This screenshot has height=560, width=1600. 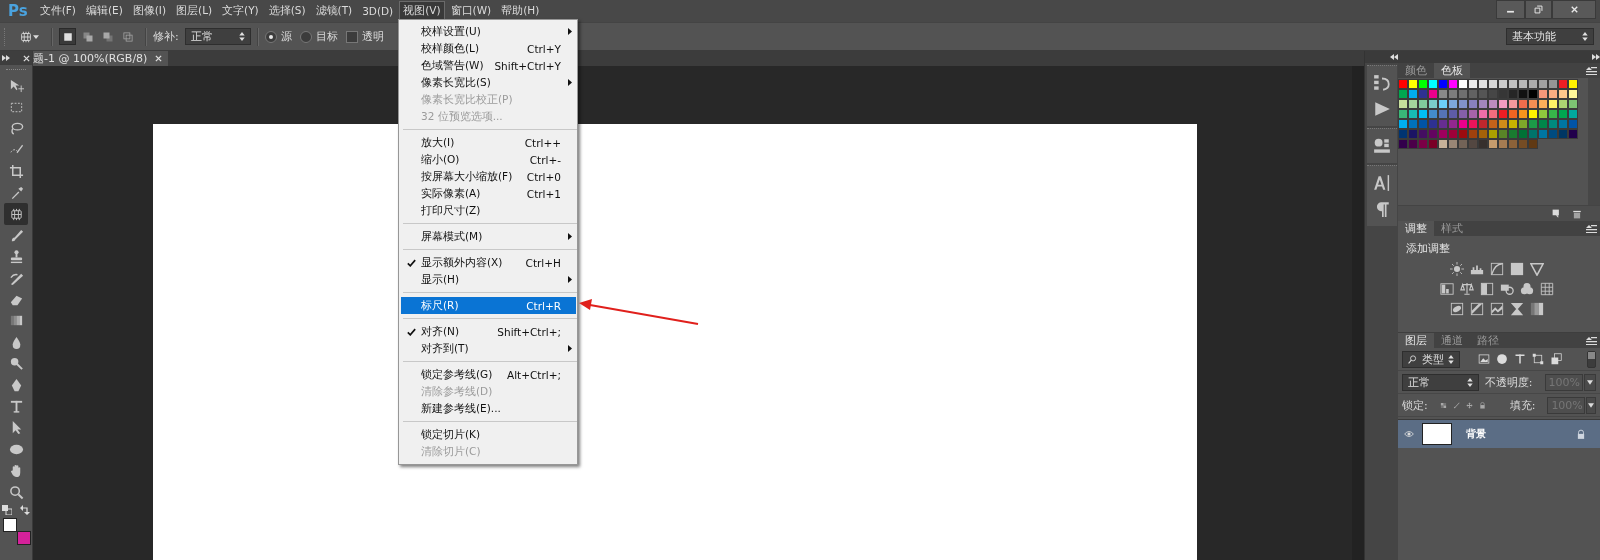 I want to click on opacity-label: 不透明度:, so click(x=1508, y=382).